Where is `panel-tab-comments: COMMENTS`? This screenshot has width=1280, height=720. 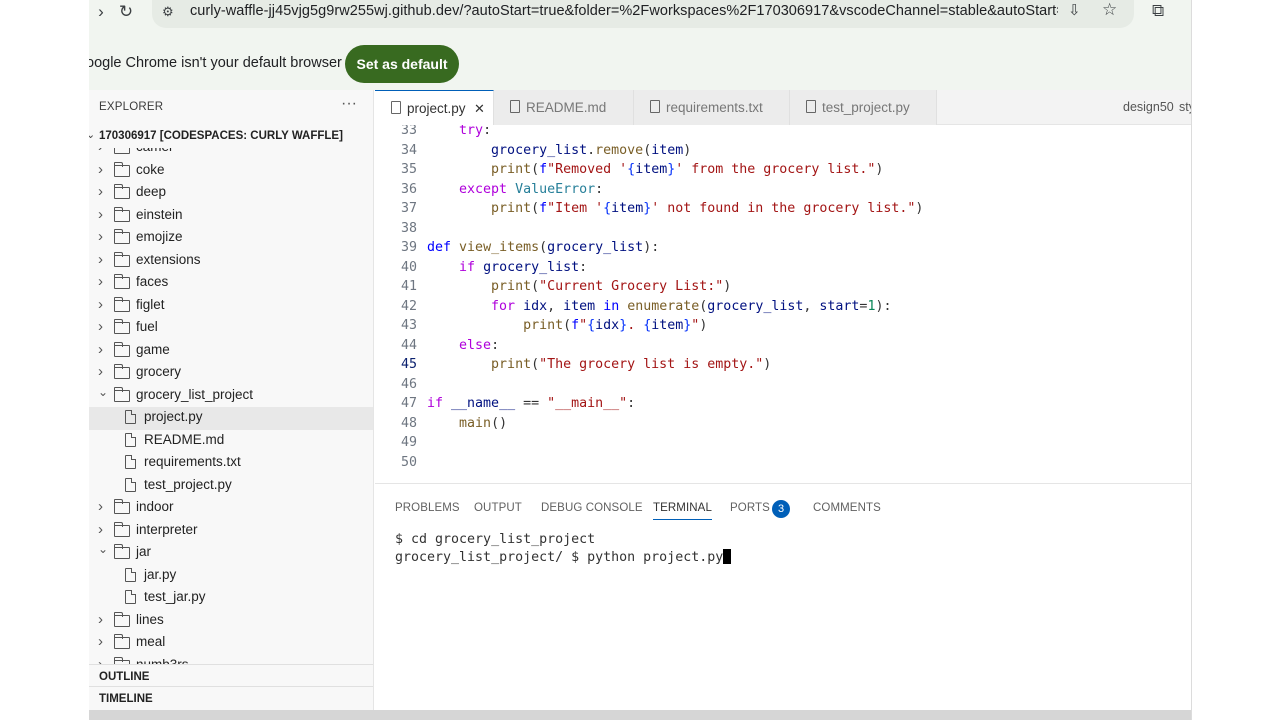 panel-tab-comments: COMMENTS is located at coordinates (847, 508).